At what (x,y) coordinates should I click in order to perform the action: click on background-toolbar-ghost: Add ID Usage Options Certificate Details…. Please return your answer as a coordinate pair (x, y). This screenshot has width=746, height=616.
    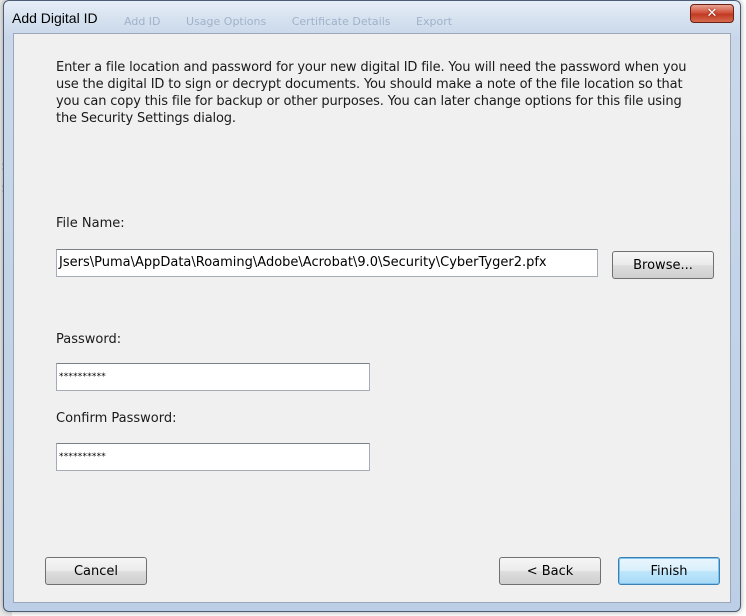
    Looking at the image, I should click on (394, 24).